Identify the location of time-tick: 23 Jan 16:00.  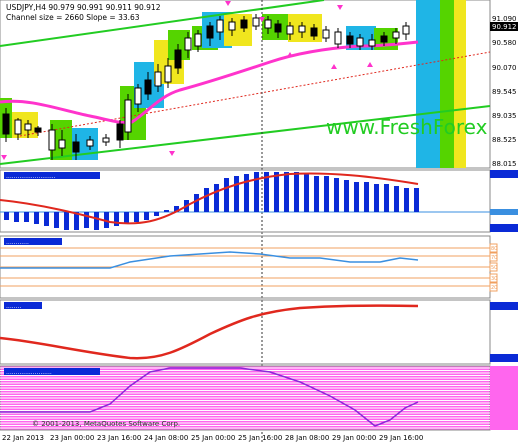
(119, 438).